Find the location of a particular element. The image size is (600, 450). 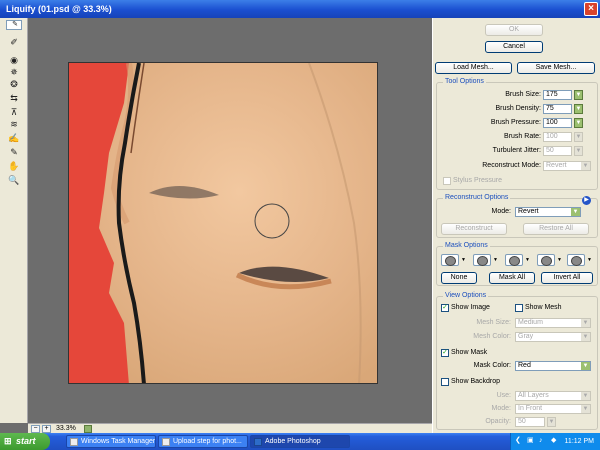

forward-warp-tool-icon: ✎ is located at coordinates (14, 25).